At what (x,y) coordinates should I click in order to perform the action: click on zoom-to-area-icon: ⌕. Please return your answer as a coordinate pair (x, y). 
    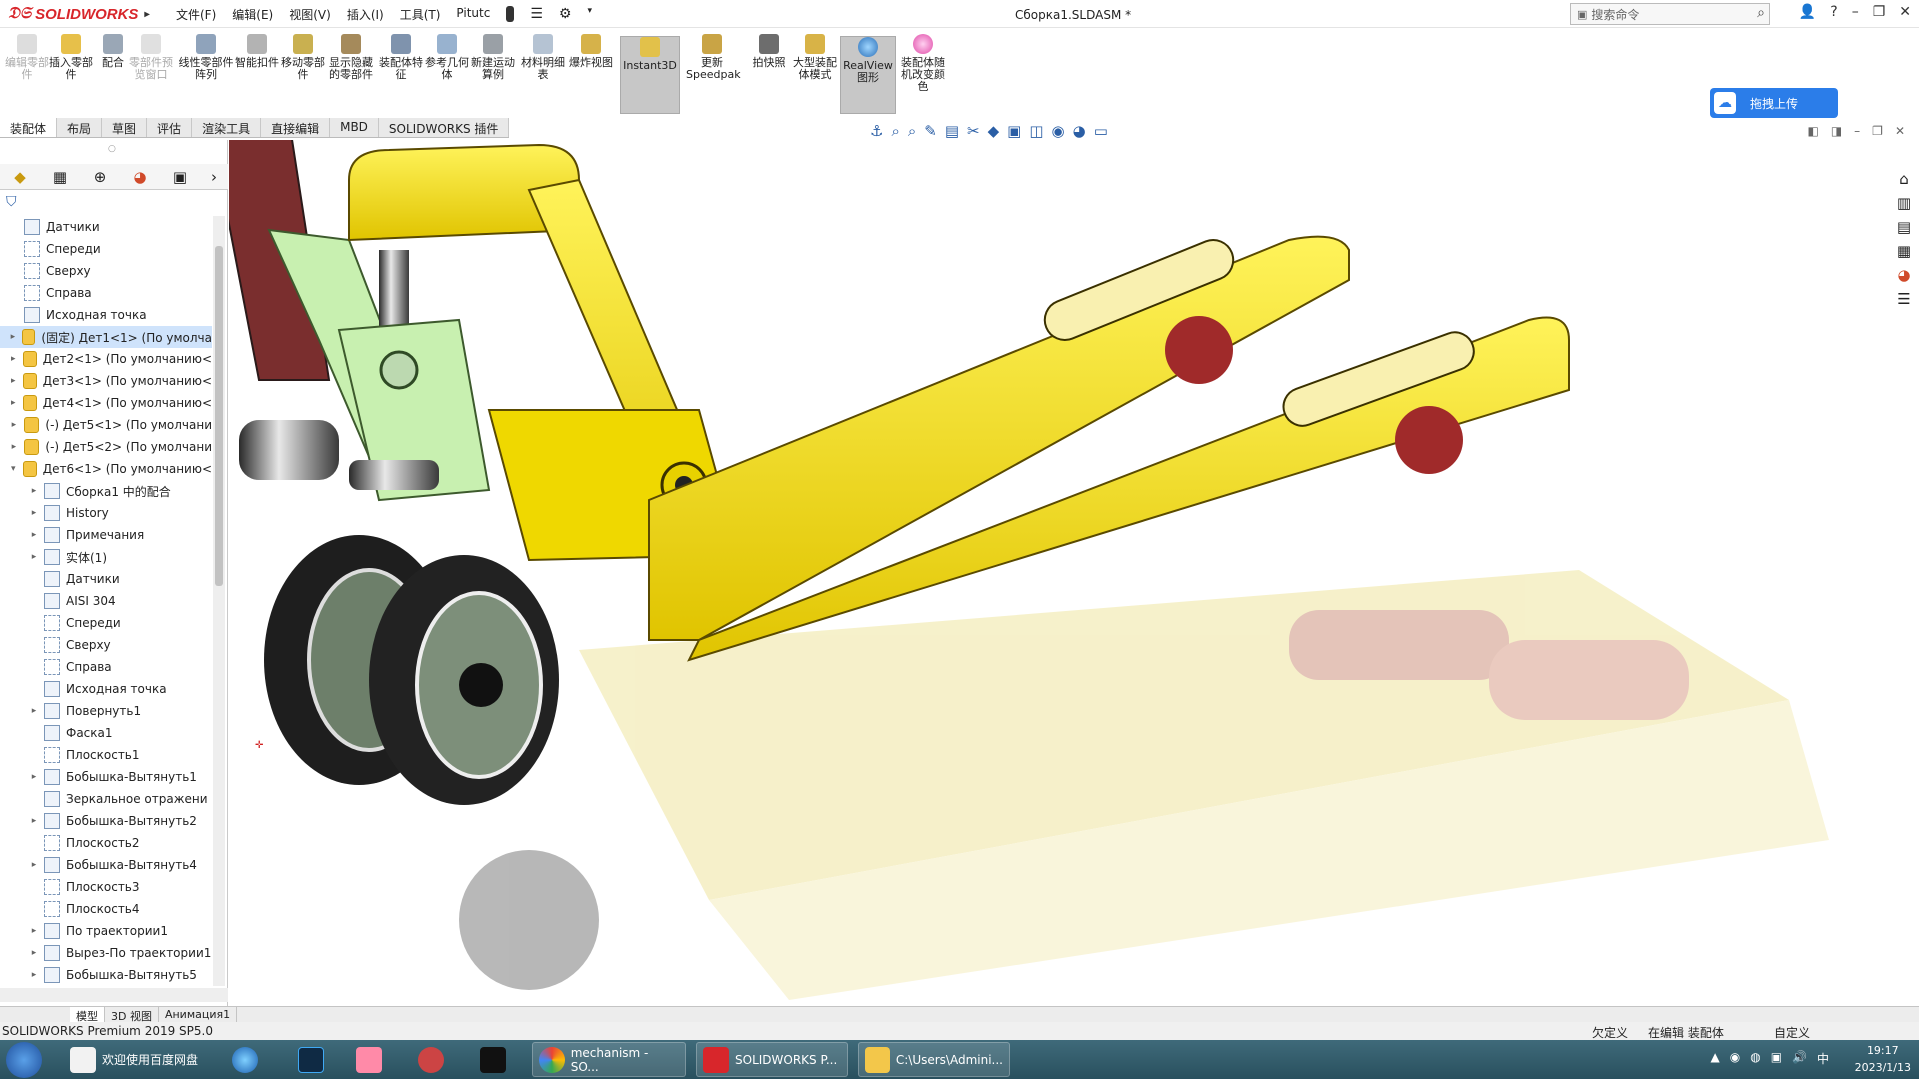
    Looking at the image, I should click on (912, 131).